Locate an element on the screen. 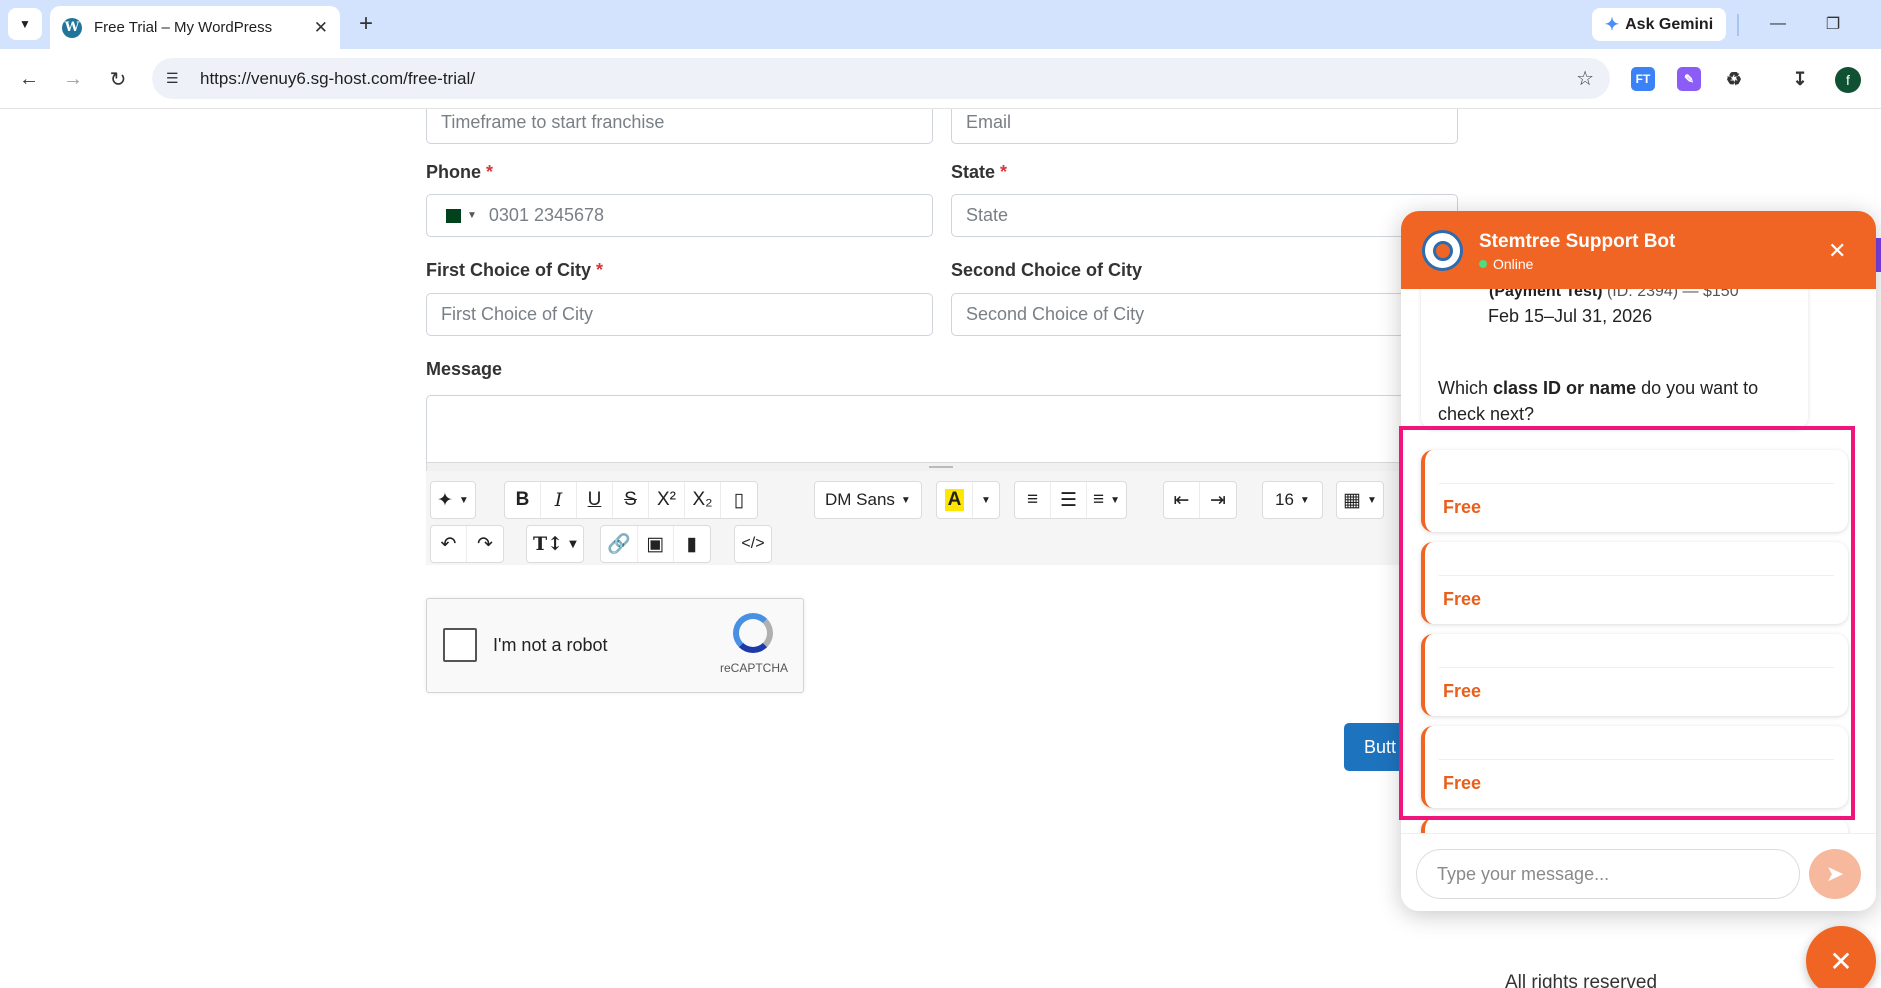 This screenshot has height=988, width=1881. new-tab-button: + is located at coordinates (366, 25).